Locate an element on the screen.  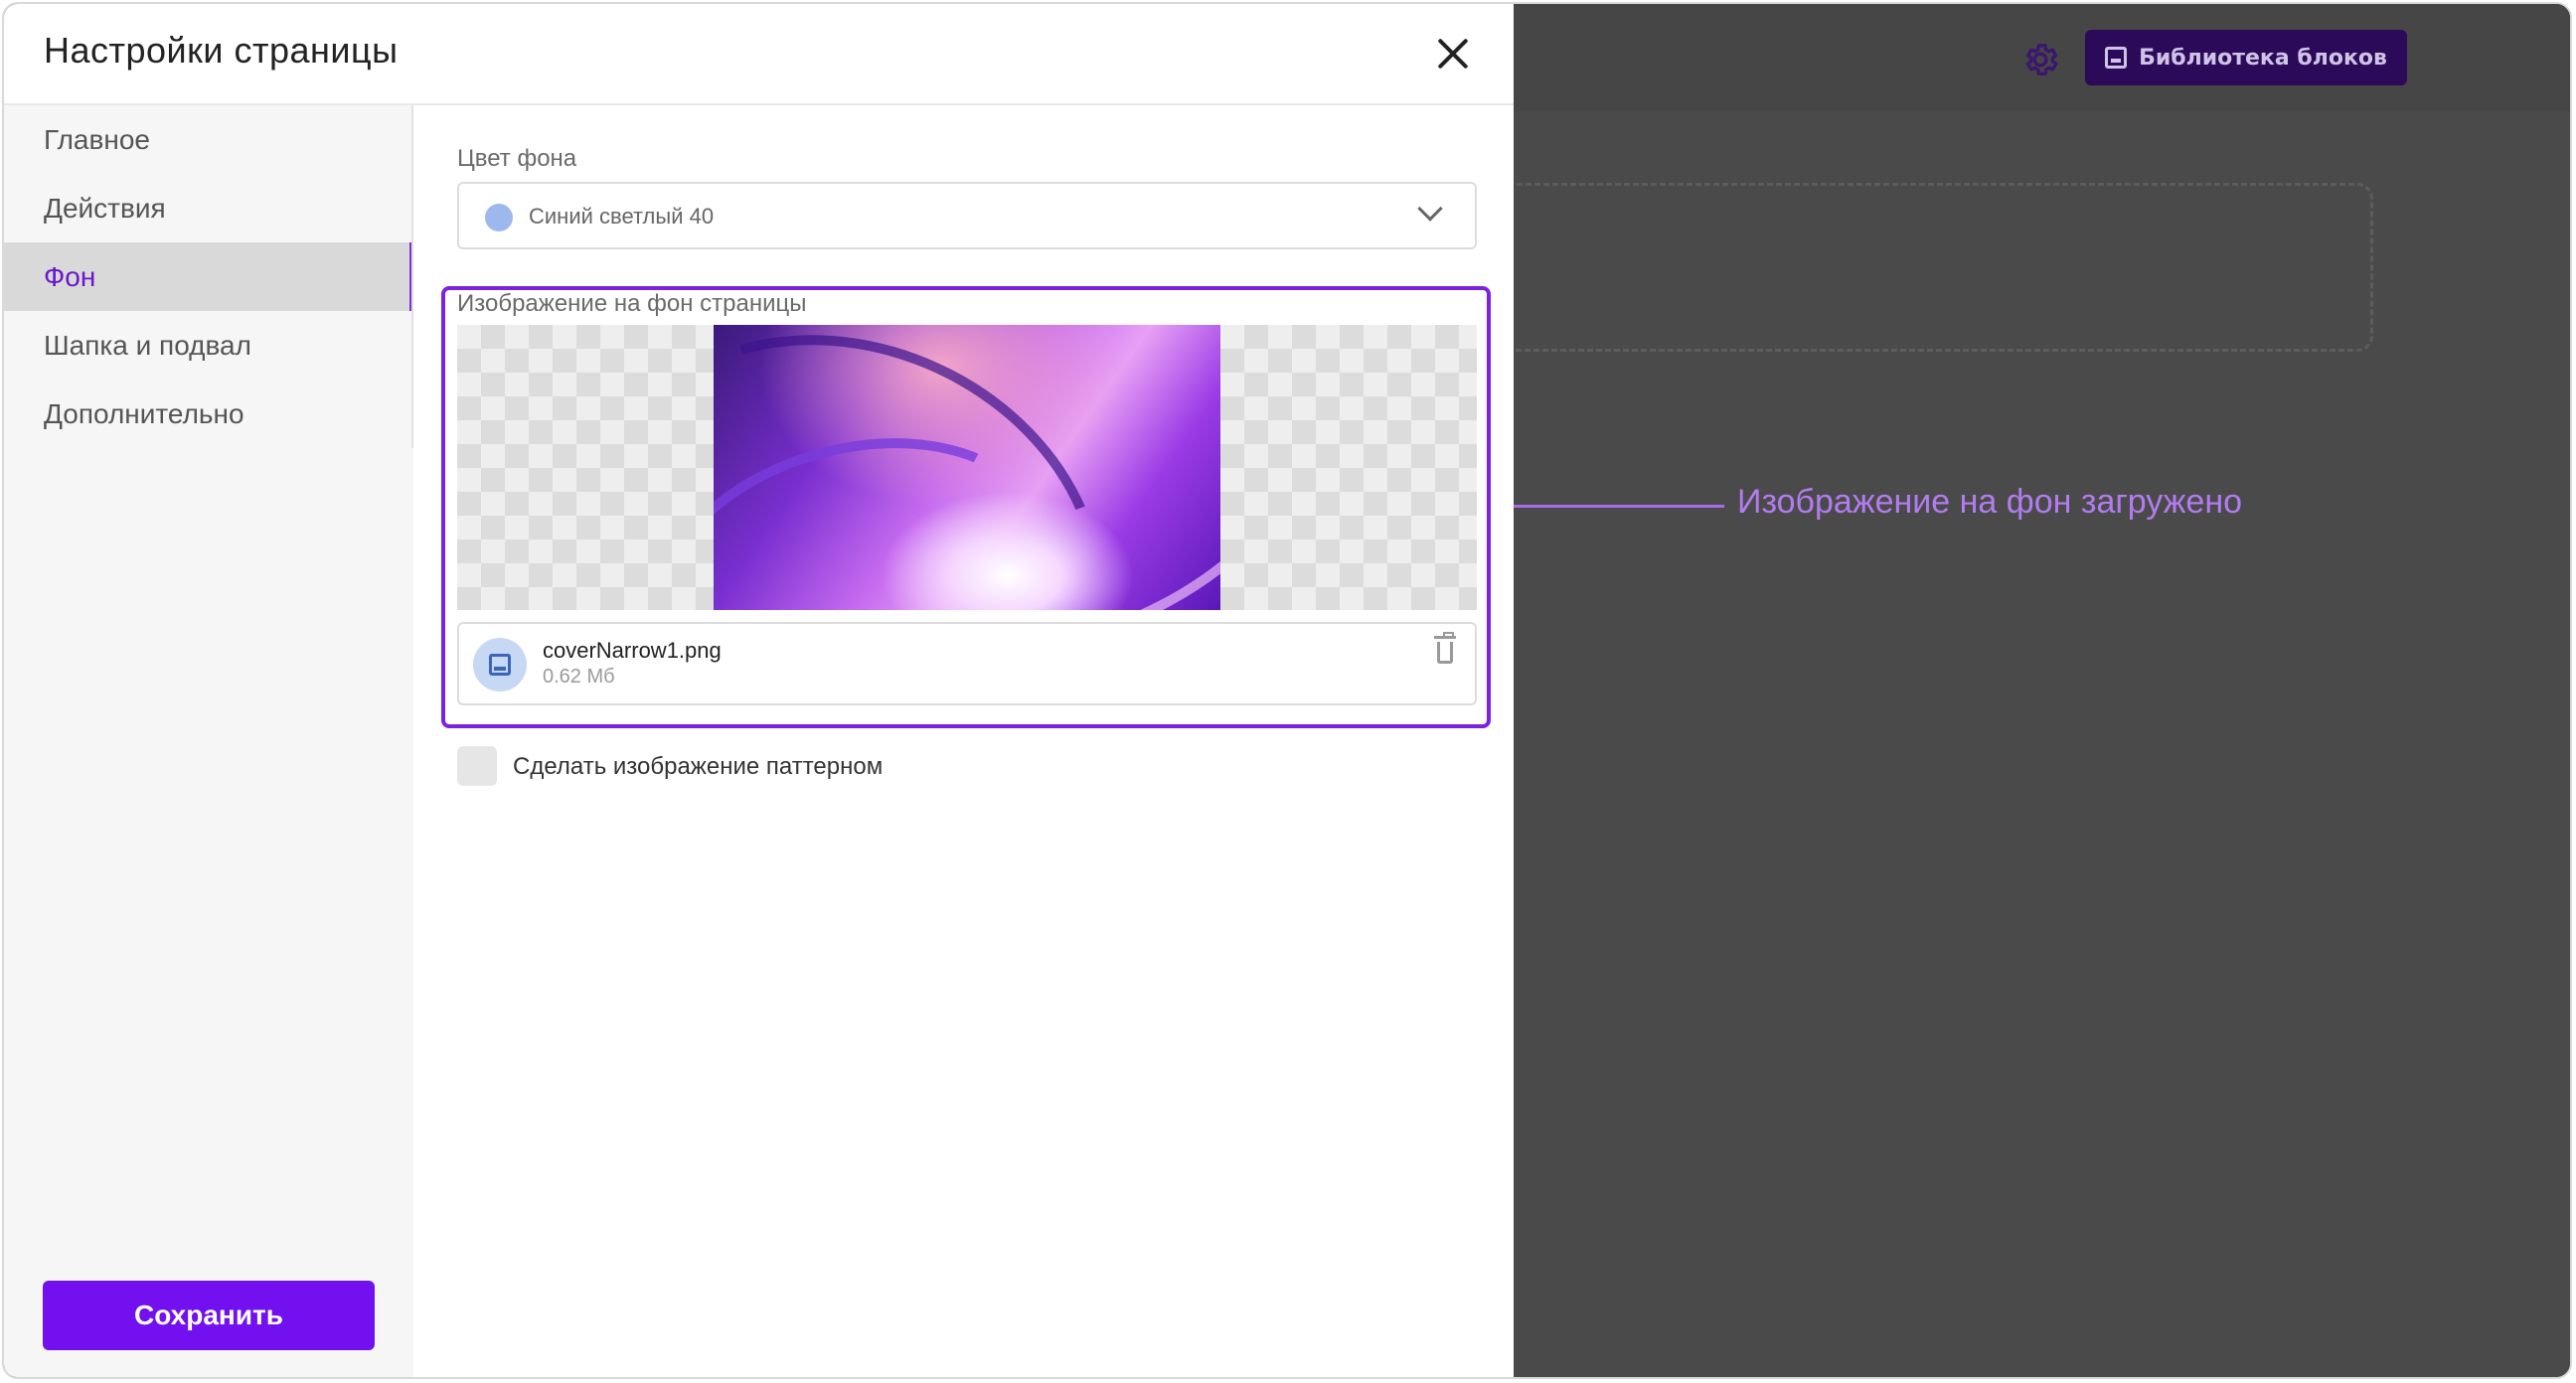
color-swatch is located at coordinates (499, 218).